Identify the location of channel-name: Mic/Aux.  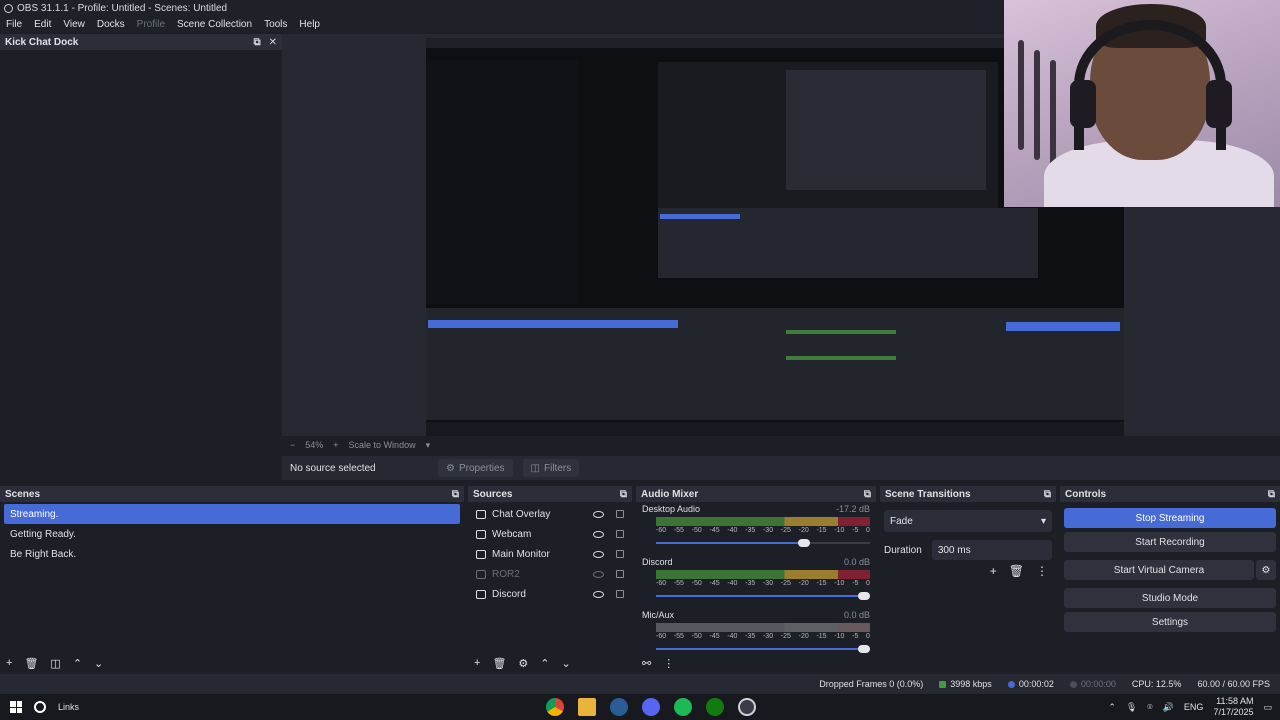
(658, 615).